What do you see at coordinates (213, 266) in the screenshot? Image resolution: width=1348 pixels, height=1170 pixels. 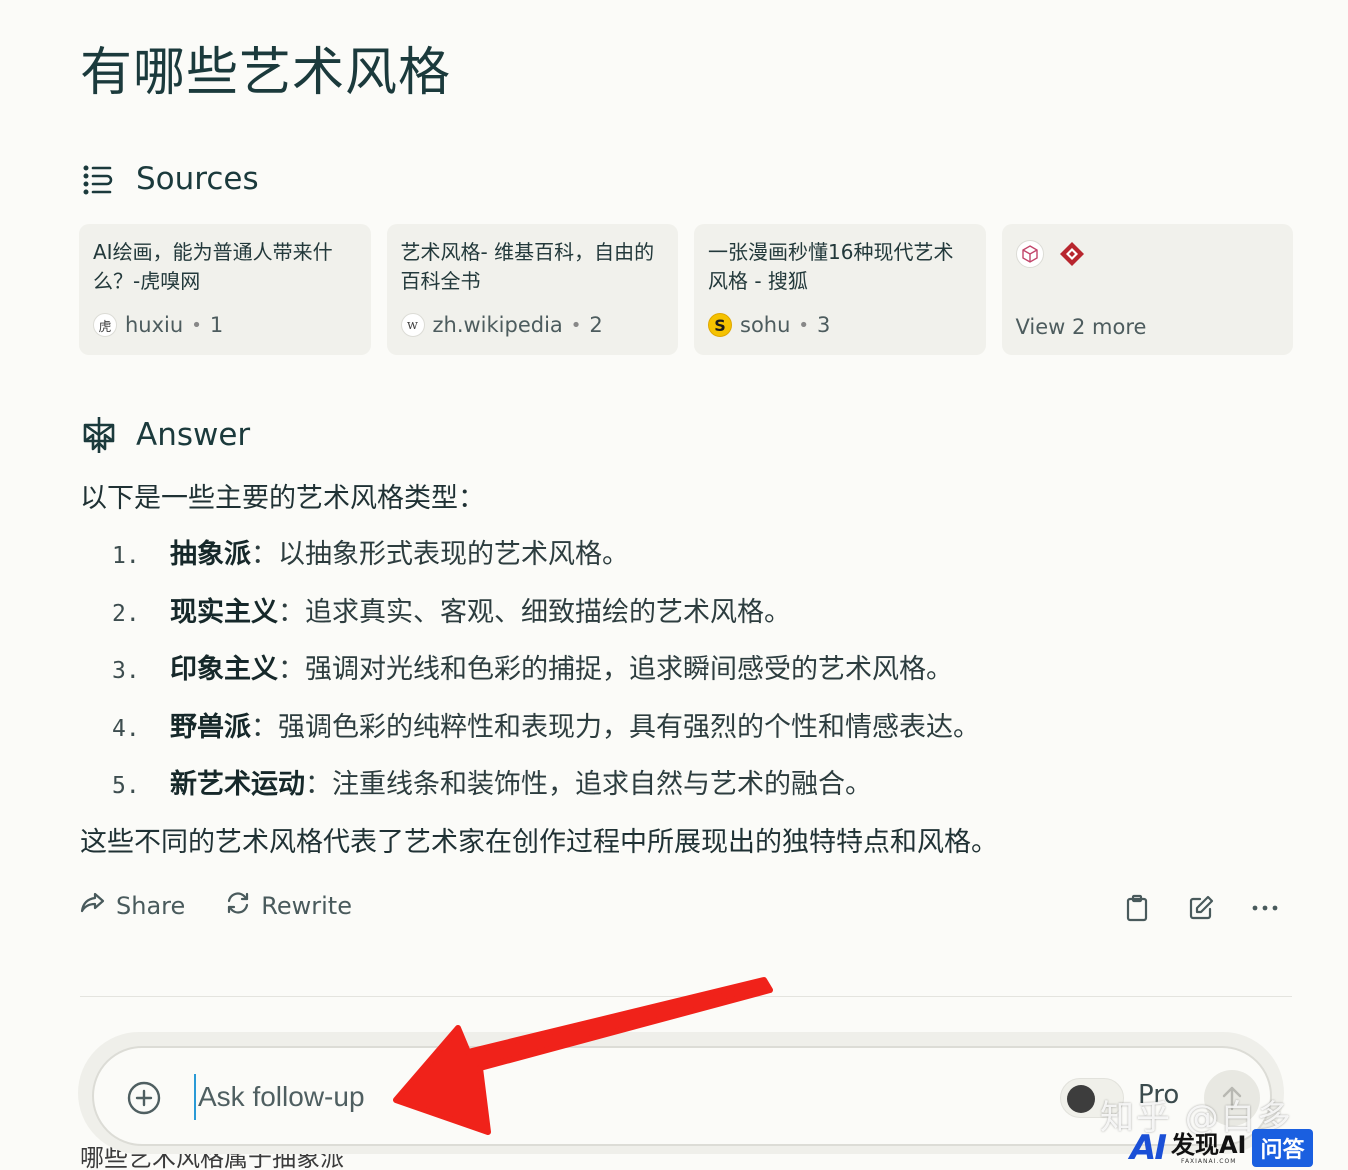 I see `source-card-title: AI绘画，能为普通人带来什么？-虎嗅网` at bounding box center [213, 266].